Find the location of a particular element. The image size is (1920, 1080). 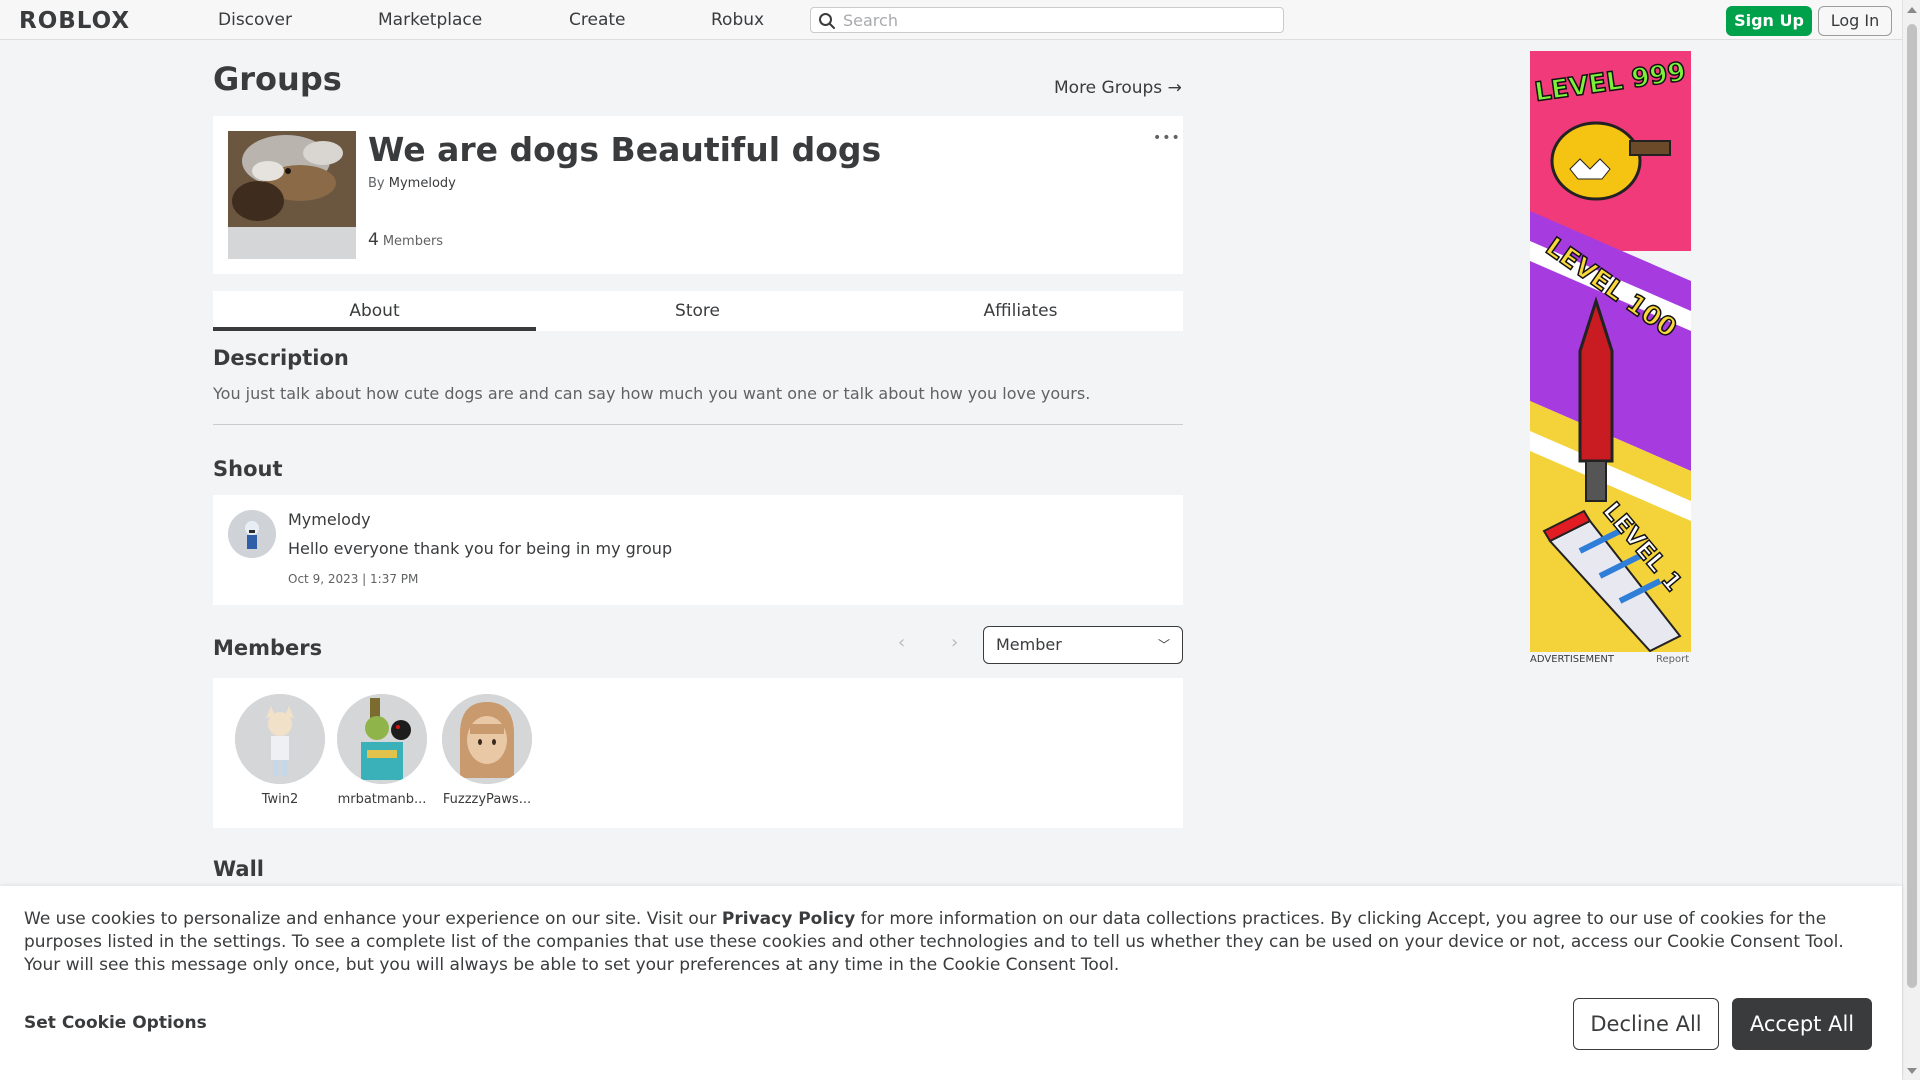

members-heading: Members is located at coordinates (268, 648).